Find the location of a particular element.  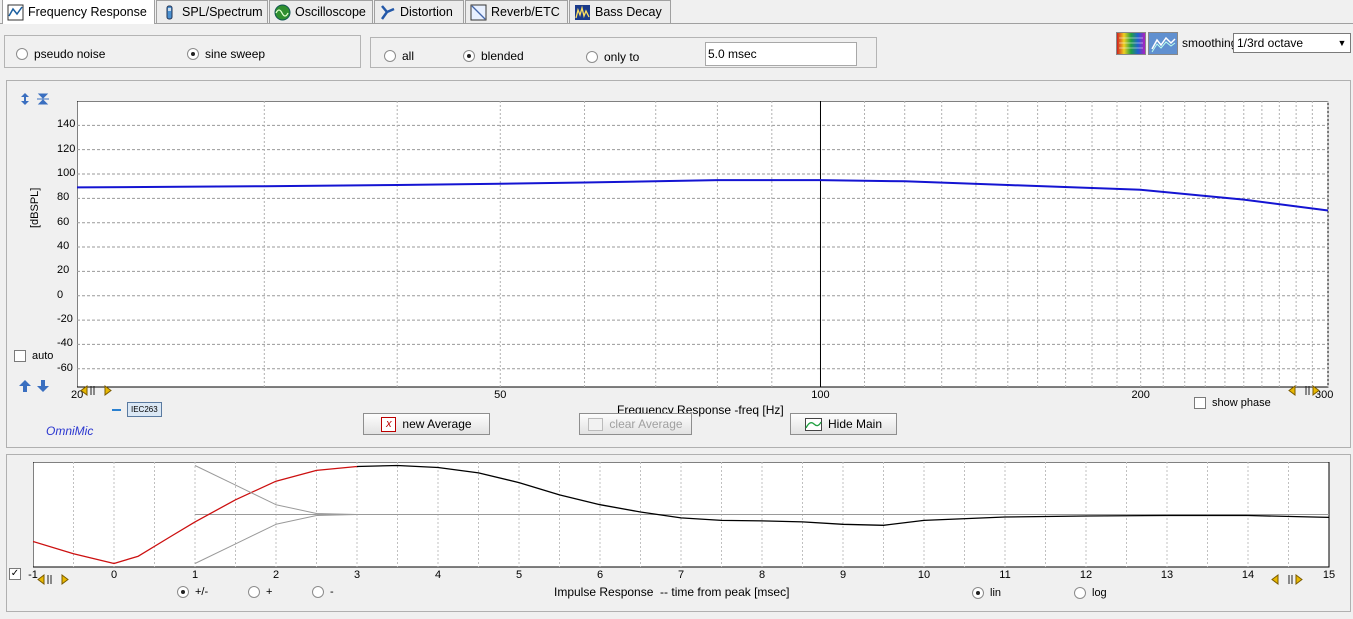

plus-radio: + is located at coordinates (260, 592).